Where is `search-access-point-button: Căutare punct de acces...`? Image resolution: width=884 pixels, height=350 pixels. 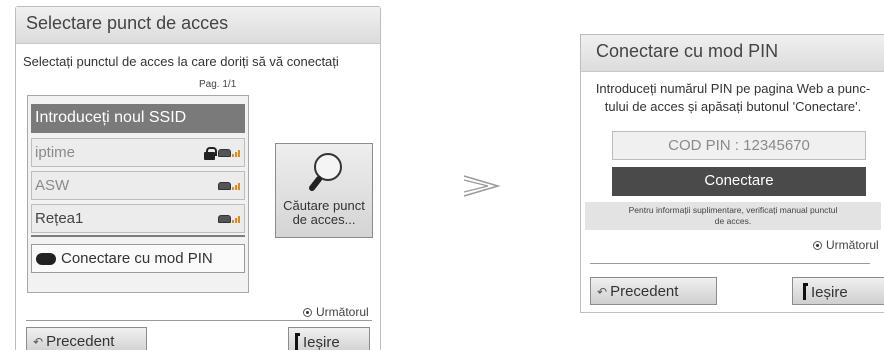
search-access-point-button: Căutare punct de acces... is located at coordinates (324, 190).